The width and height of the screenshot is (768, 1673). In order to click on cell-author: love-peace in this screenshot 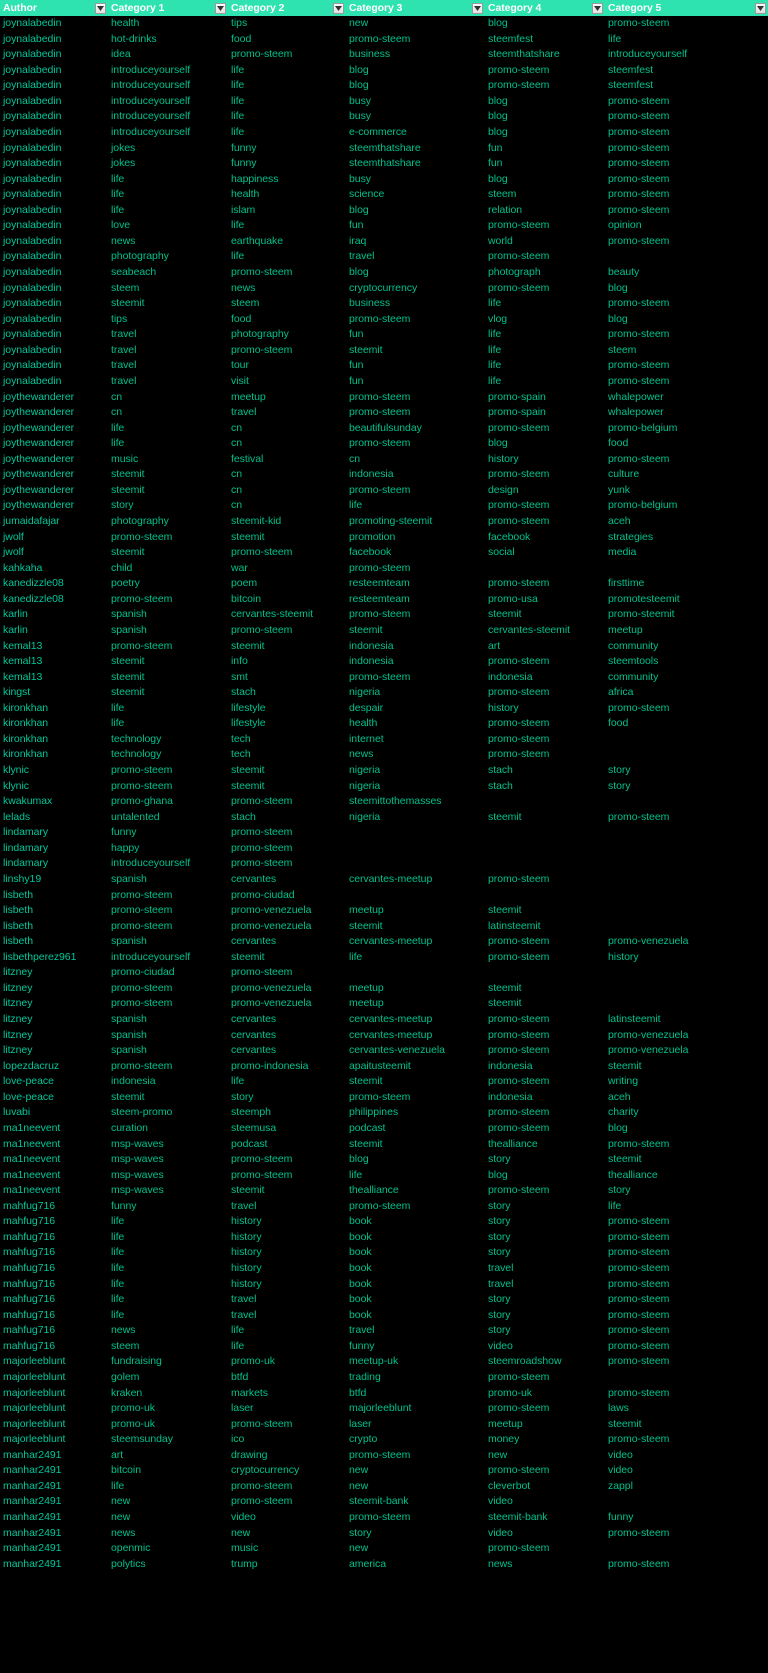, I will do `click(54, 1098)`.